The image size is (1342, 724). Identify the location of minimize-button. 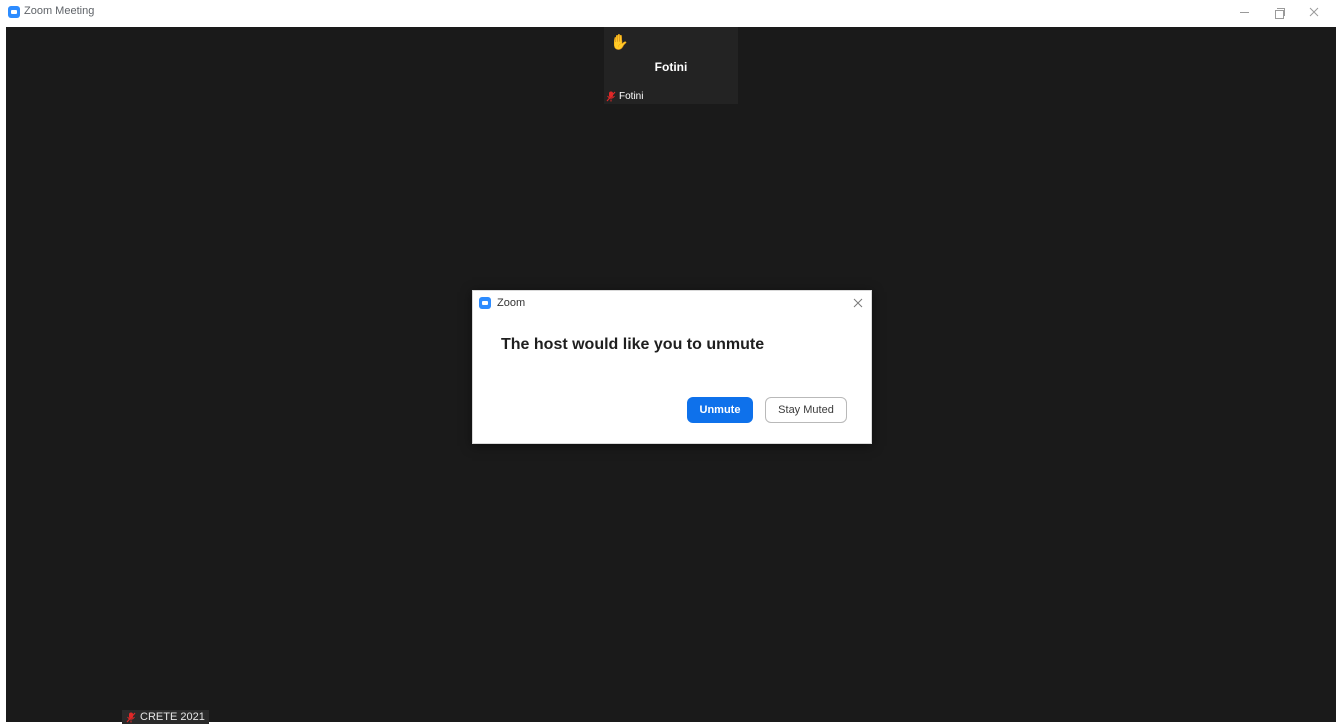
(1244, 12).